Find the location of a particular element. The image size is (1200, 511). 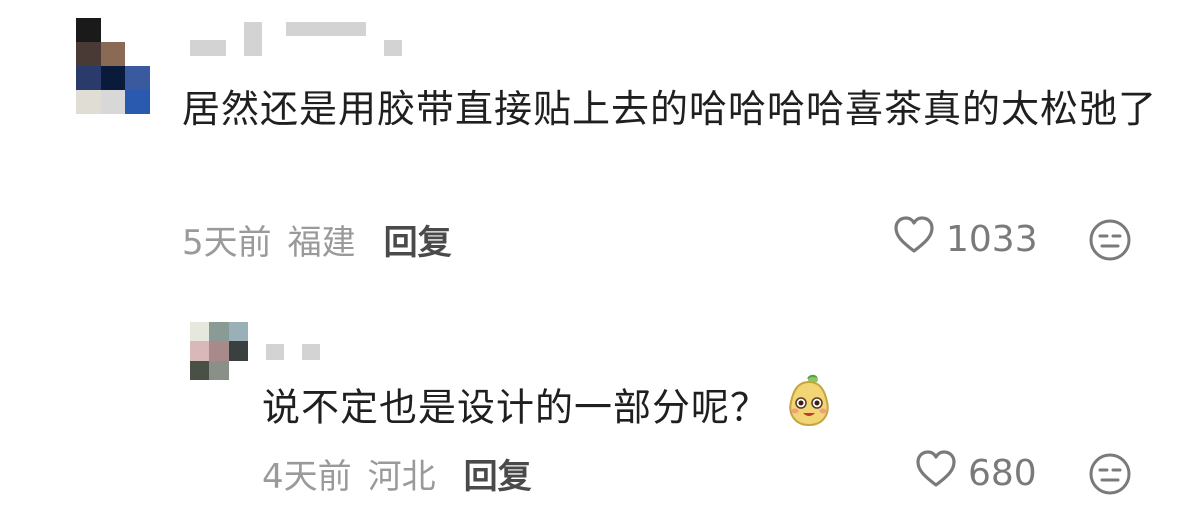

reply-button-2: 回复 is located at coordinates (498, 473).